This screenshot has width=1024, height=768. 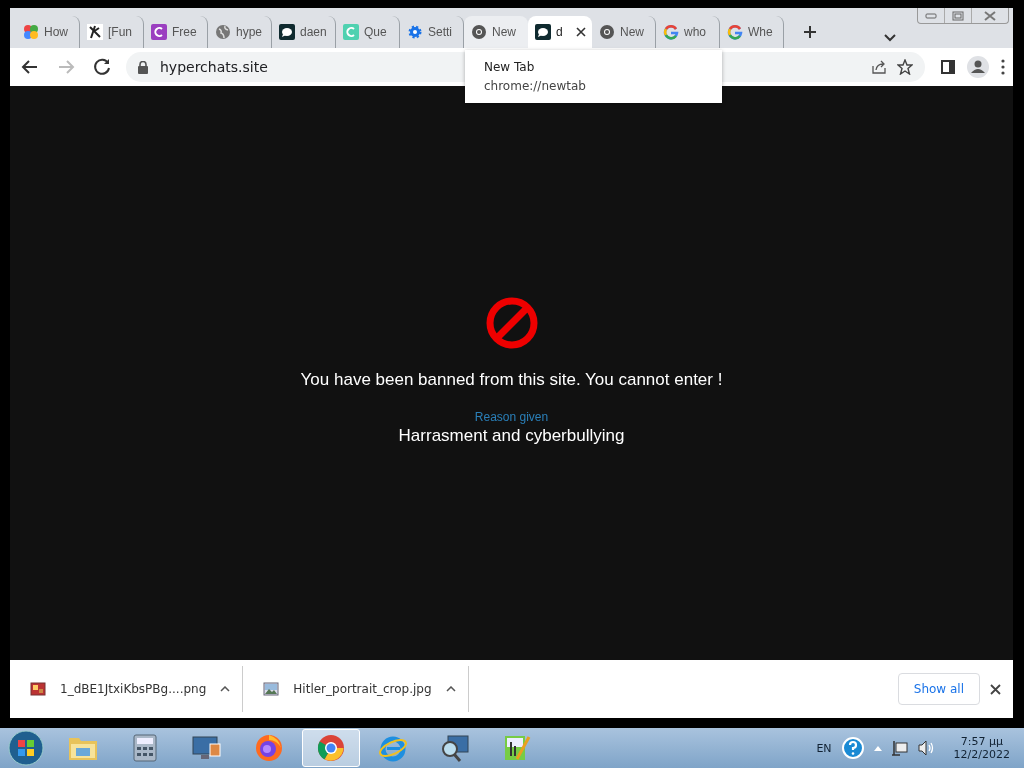 What do you see at coordinates (95, 32) in the screenshot?
I see `figure-icon` at bounding box center [95, 32].